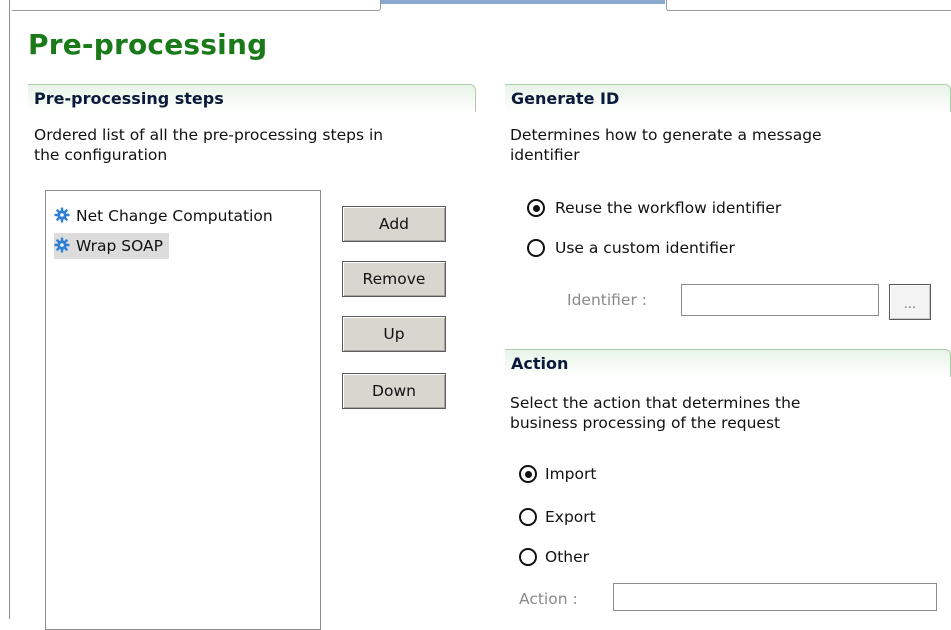 Image resolution: width=951 pixels, height=630 pixels. What do you see at coordinates (394, 279) in the screenshot?
I see `remove-button: Remove` at bounding box center [394, 279].